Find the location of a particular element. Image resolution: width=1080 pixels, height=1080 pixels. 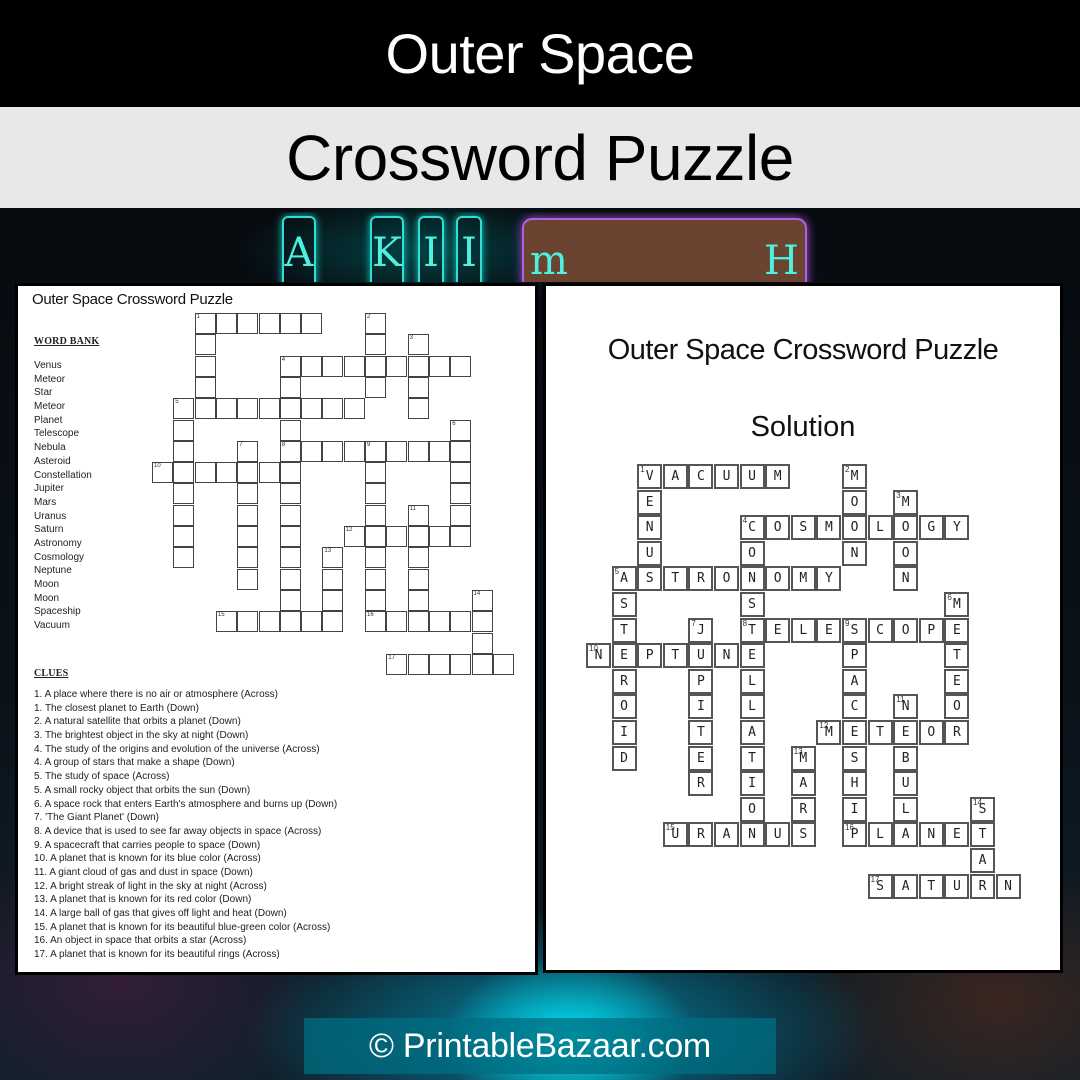

crossword-cell: 17 is located at coordinates (397, 664).